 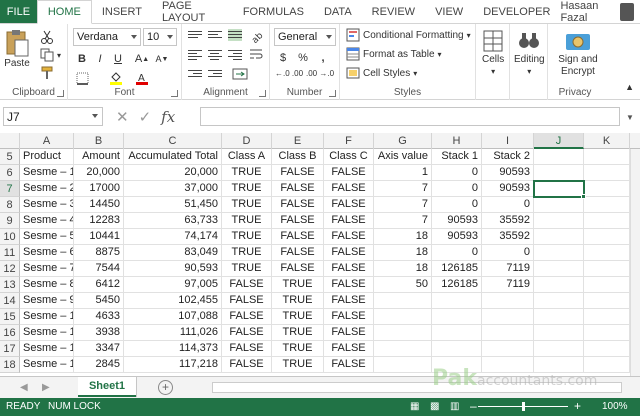 What do you see at coordinates (64, 12) in the screenshot?
I see `tab-home: HOME` at bounding box center [64, 12].